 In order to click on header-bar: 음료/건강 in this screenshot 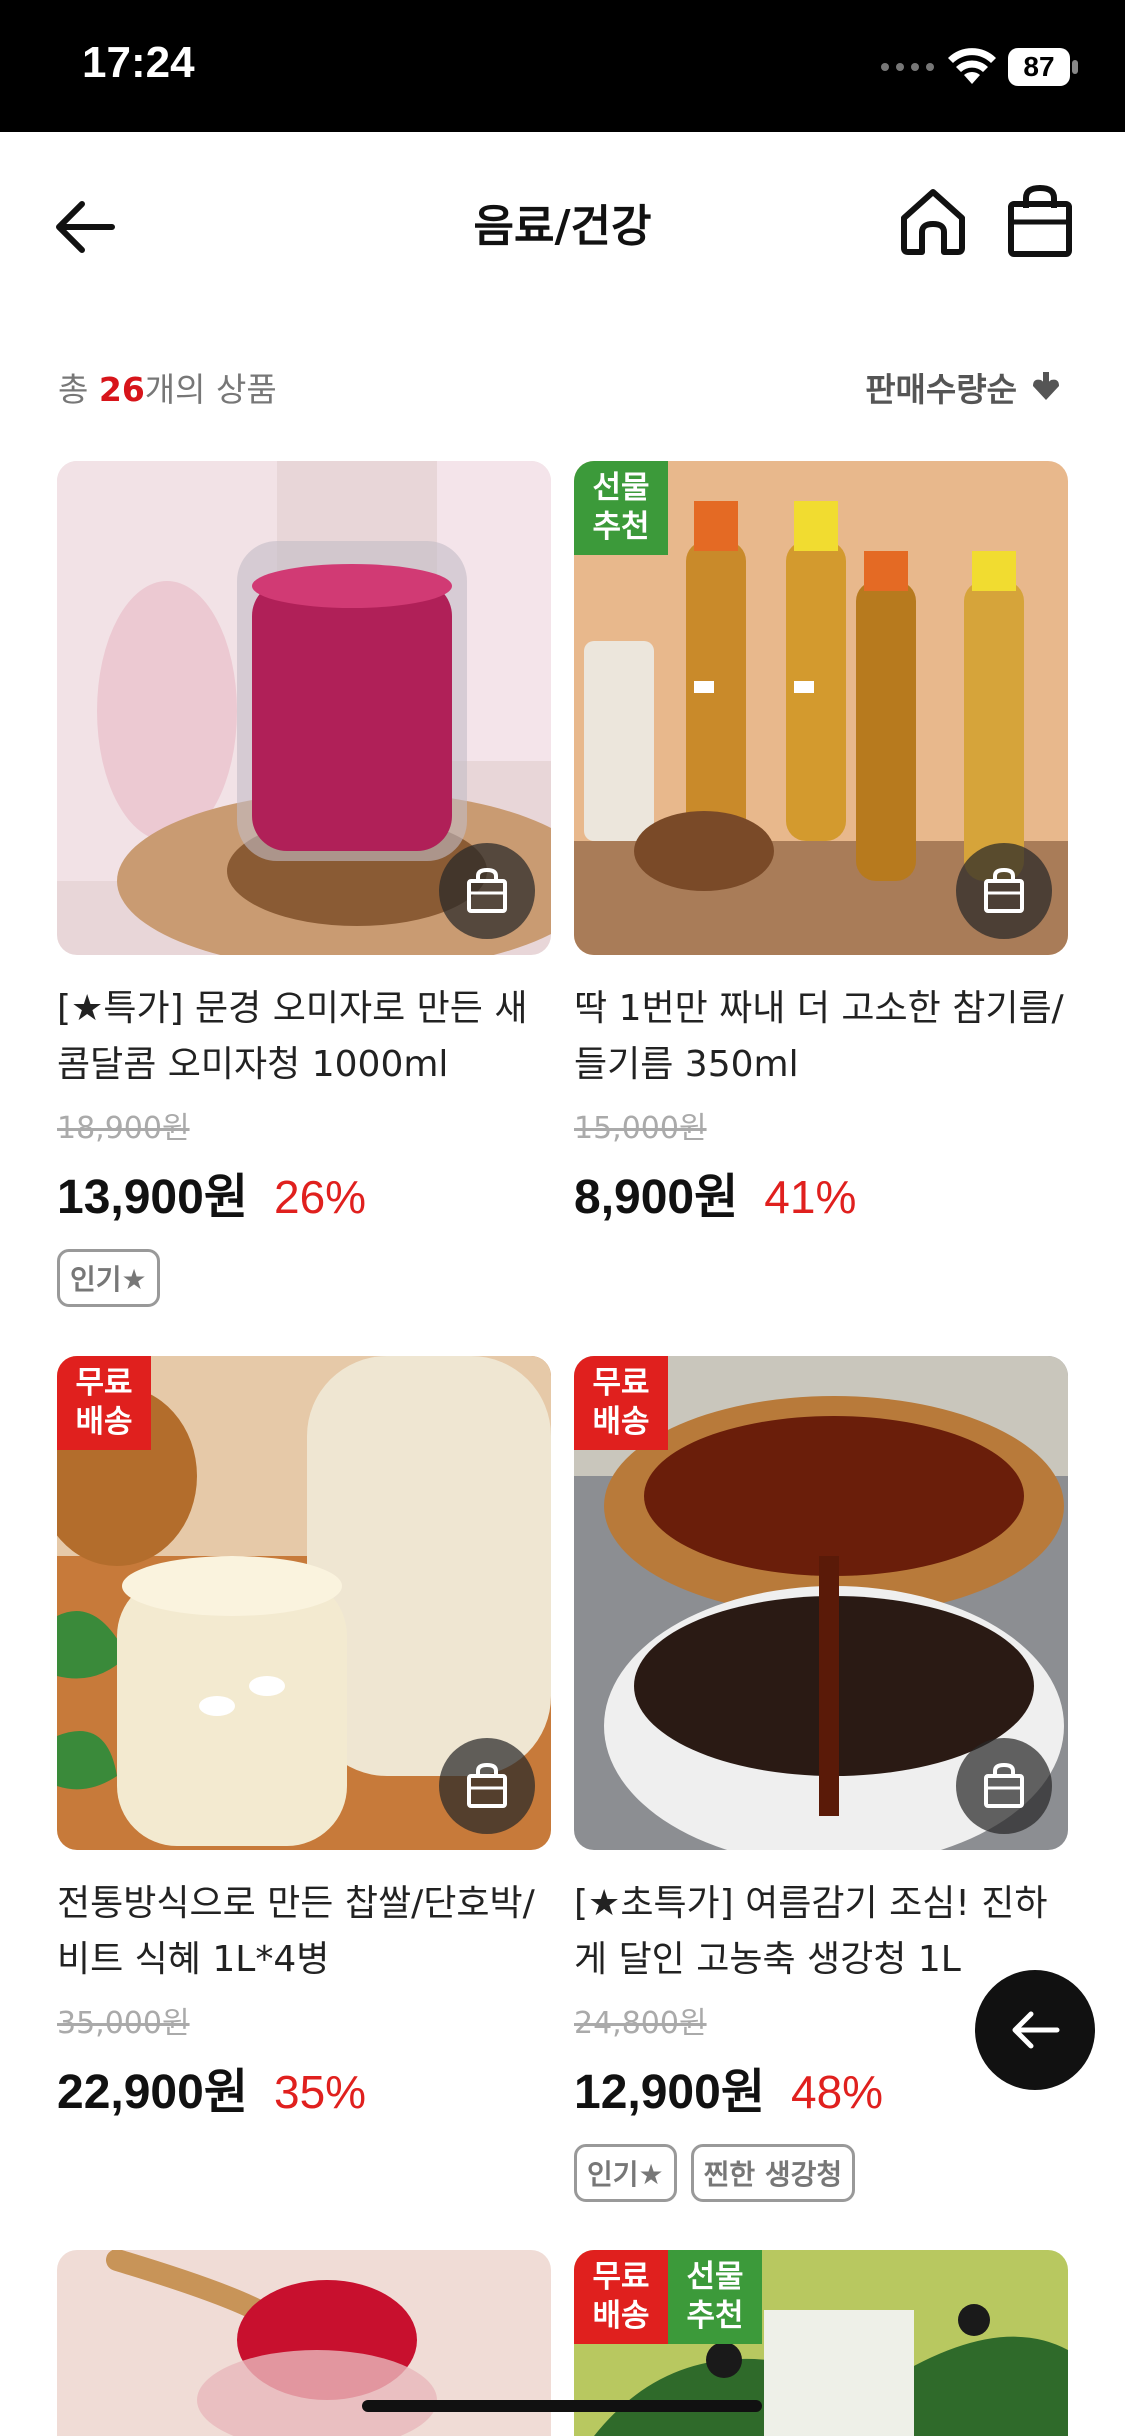, I will do `click(562, 222)`.